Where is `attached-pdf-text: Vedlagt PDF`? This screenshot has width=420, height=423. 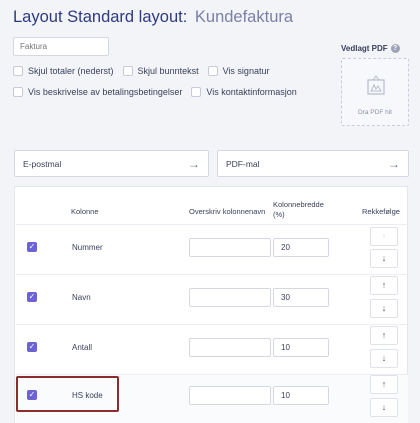
attached-pdf-text: Vedlagt PDF is located at coordinates (364, 48).